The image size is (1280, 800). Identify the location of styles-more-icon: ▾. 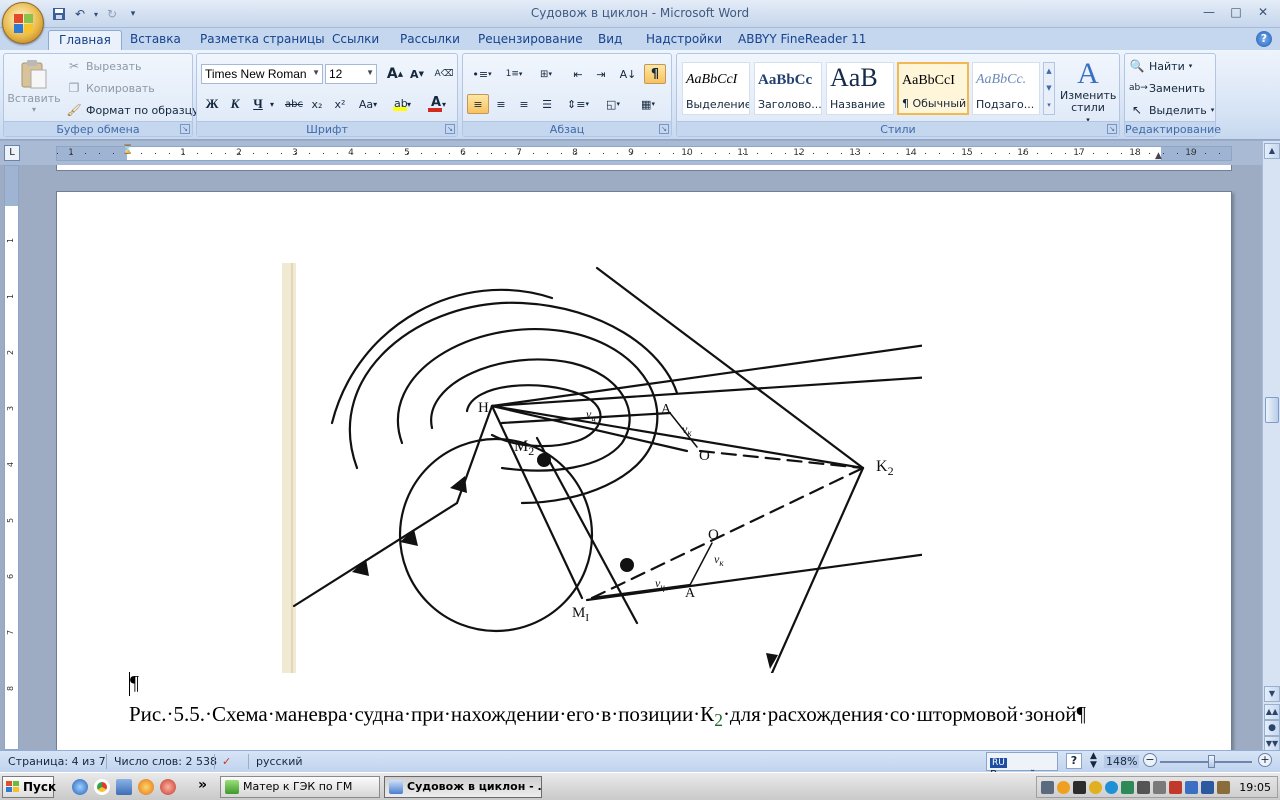
(1049, 105).